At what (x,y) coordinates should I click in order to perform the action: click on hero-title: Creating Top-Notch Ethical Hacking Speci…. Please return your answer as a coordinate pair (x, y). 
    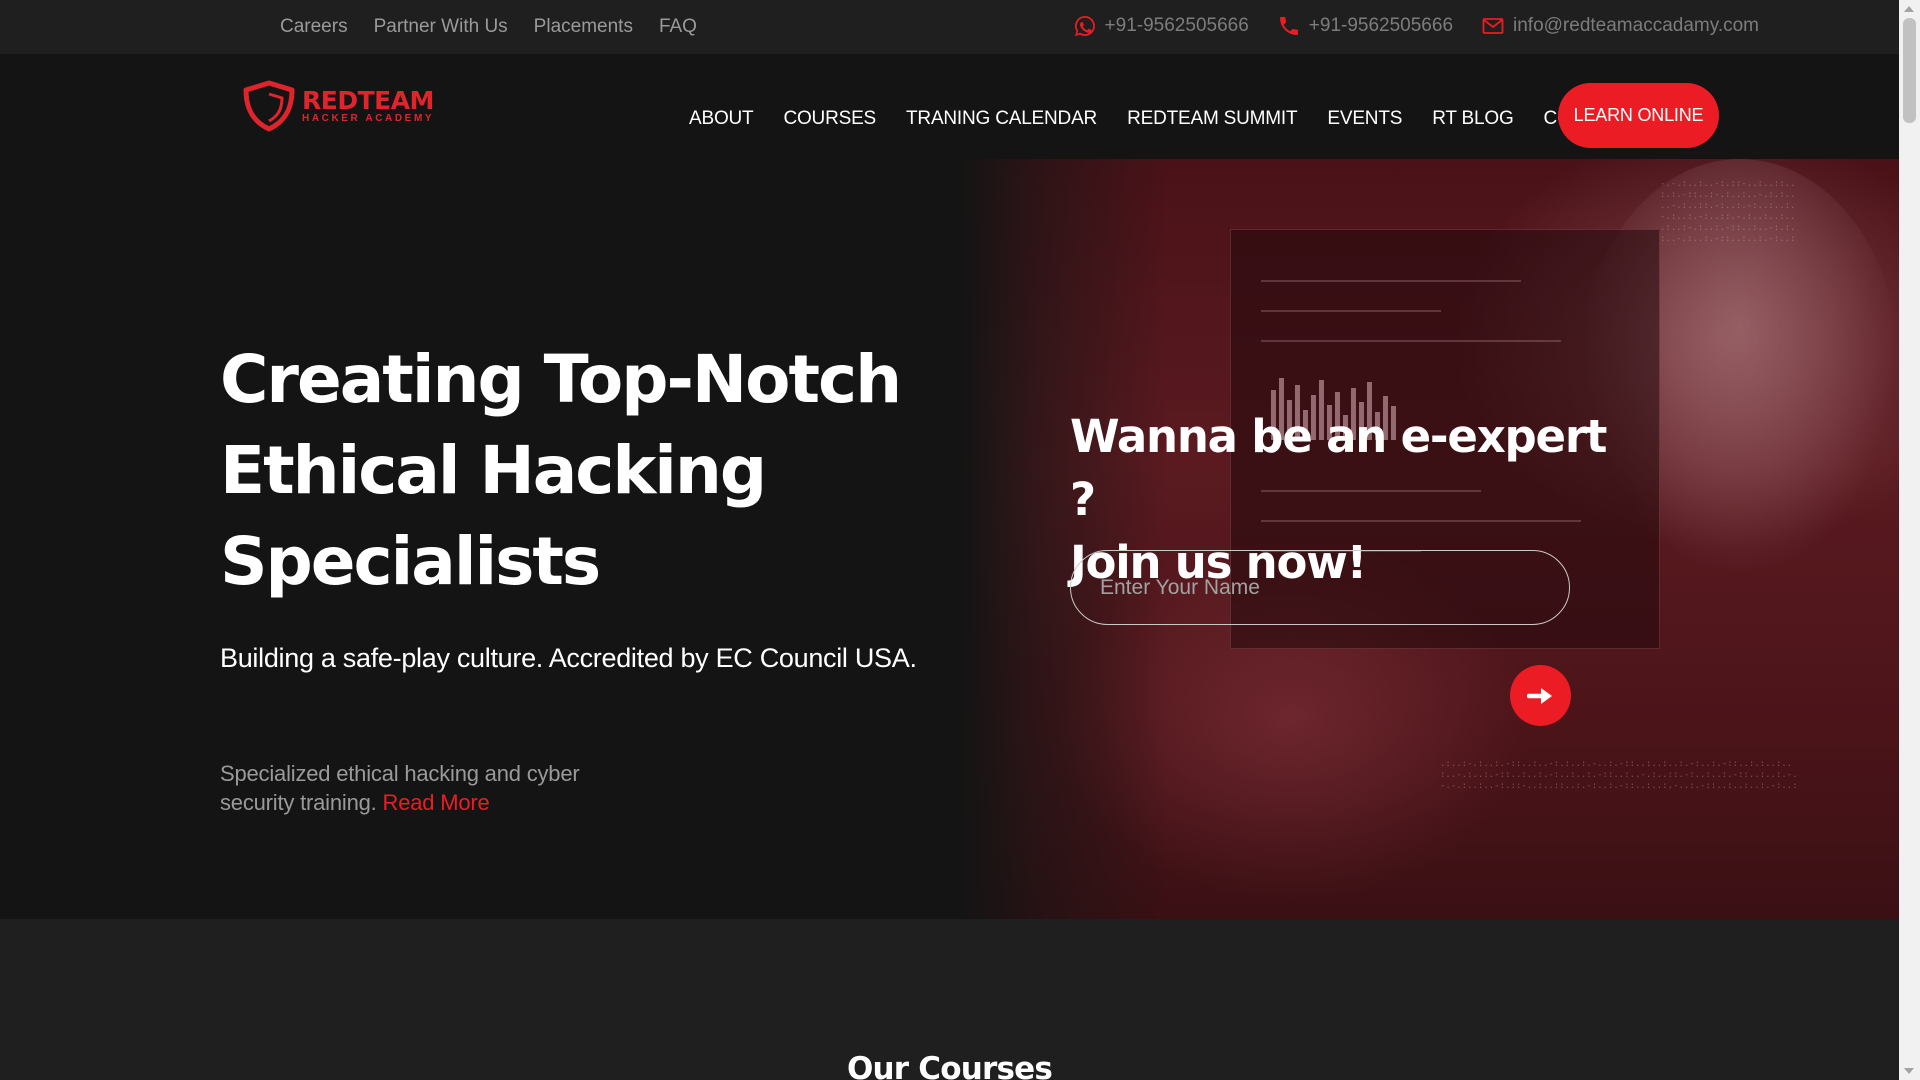
    Looking at the image, I should click on (561, 470).